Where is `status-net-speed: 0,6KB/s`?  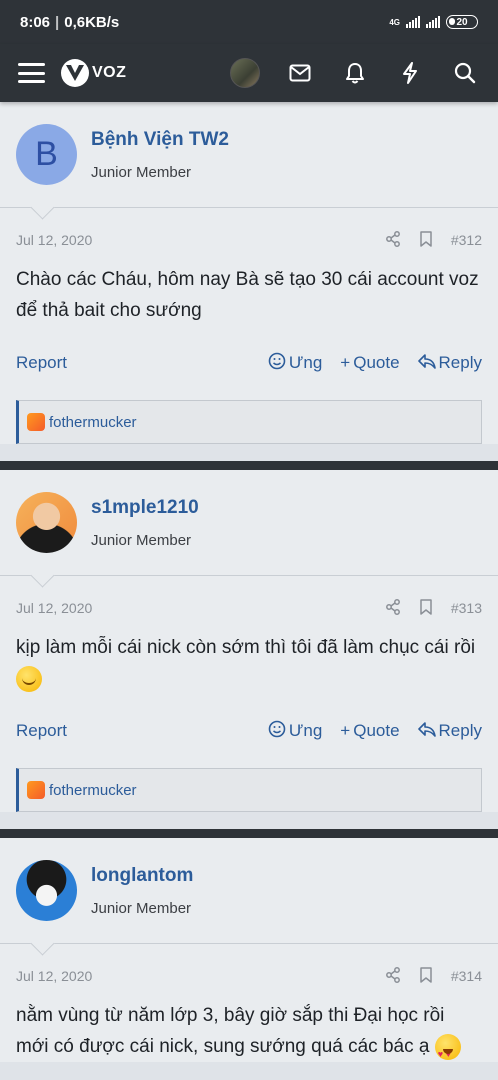
status-net-speed: 0,6KB/s is located at coordinates (92, 22).